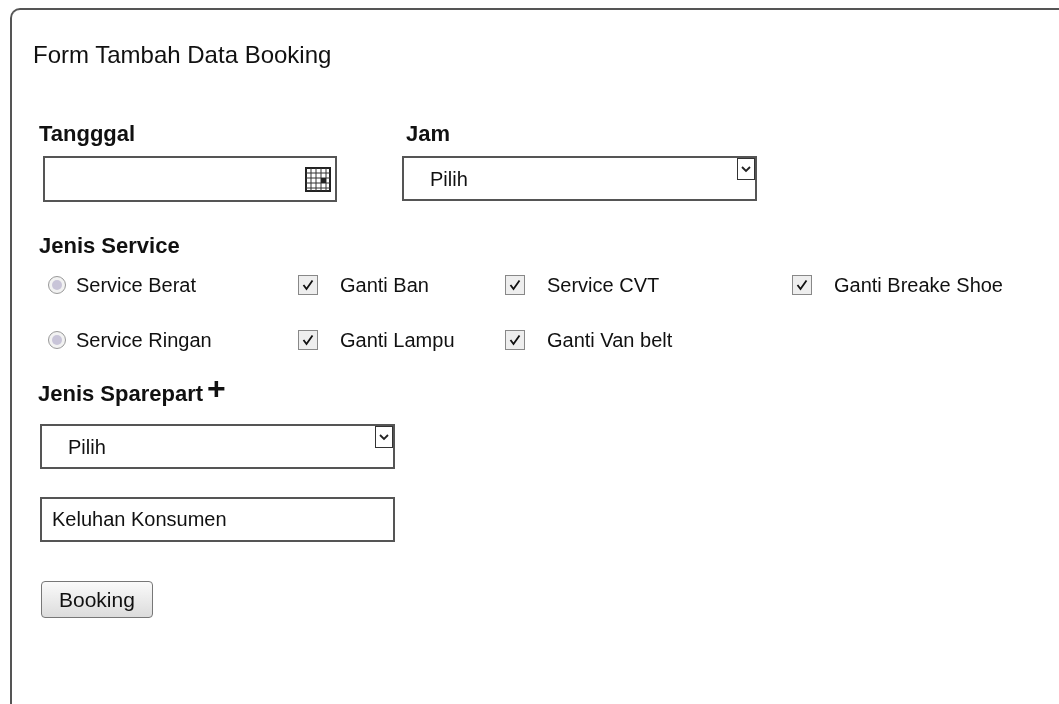 The image size is (1059, 704). Describe the element at coordinates (88, 134) in the screenshot. I see `field-label: Tangggal` at that location.